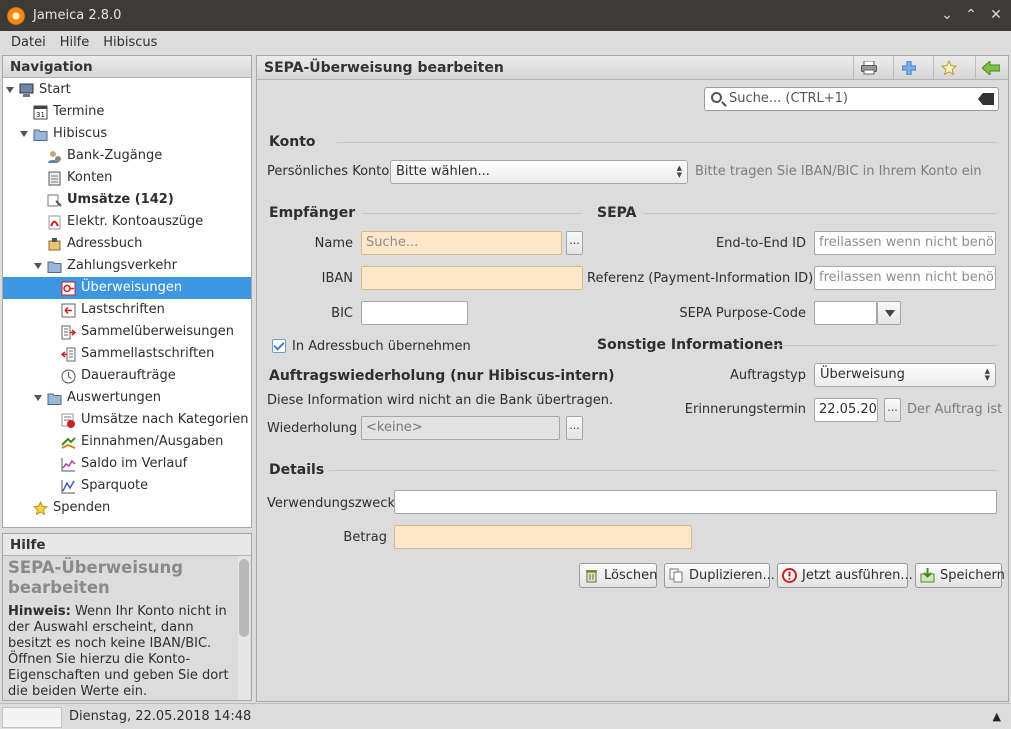  Describe the element at coordinates (16, 15) in the screenshot. I see `jameica-logo-icon` at that location.